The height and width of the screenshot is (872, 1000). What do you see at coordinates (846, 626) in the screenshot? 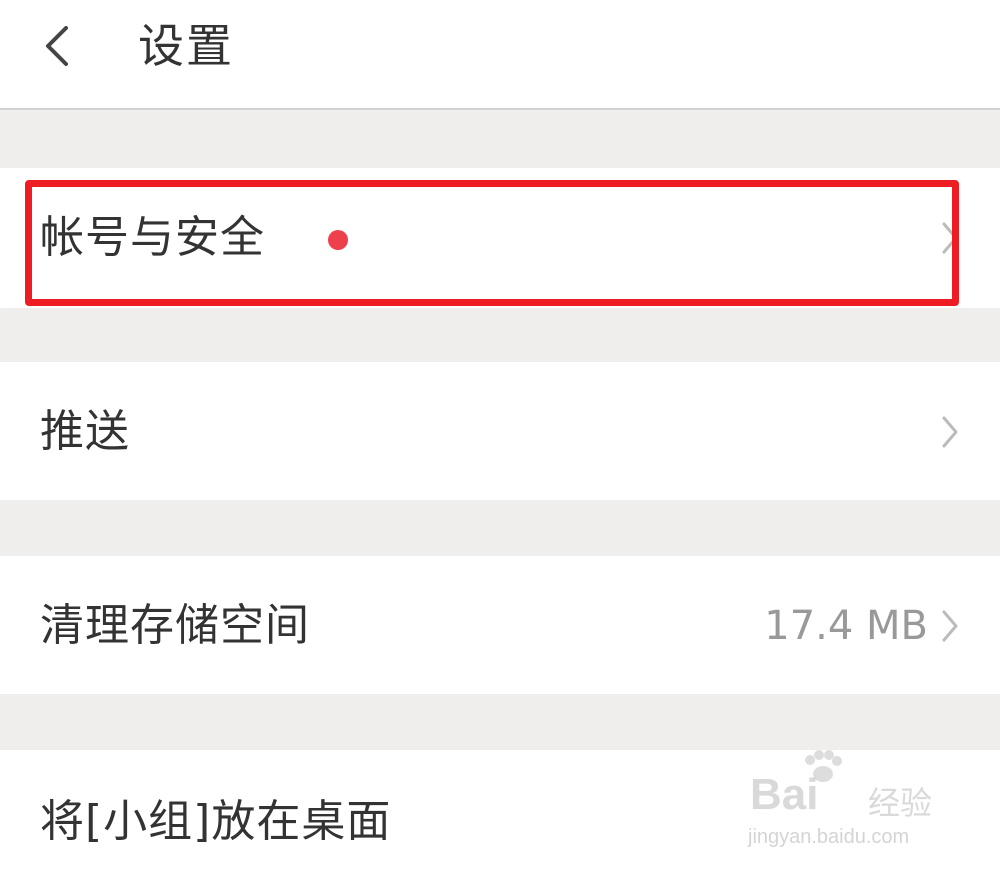
I see `storage-size-value: 17.4 MB` at bounding box center [846, 626].